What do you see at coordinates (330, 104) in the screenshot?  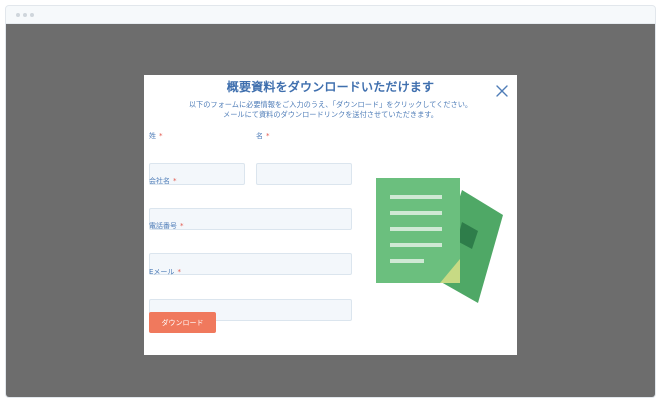 I see `description-line: 以下のフォームに必要情報をご入力のうえ、「ダウンロード」をクリックしてください。` at bounding box center [330, 104].